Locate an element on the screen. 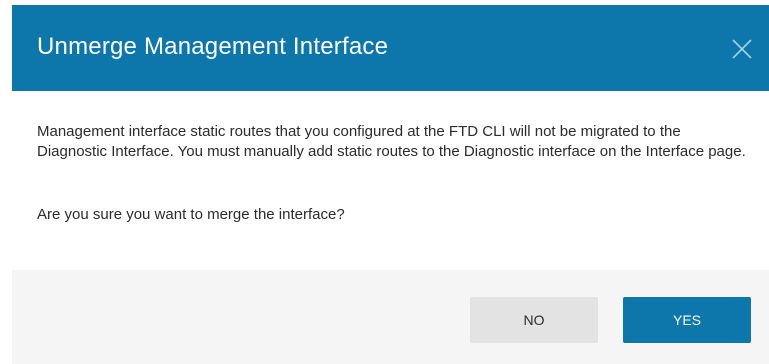  dialog-title: Unmerge Management Interface is located at coordinates (213, 46).